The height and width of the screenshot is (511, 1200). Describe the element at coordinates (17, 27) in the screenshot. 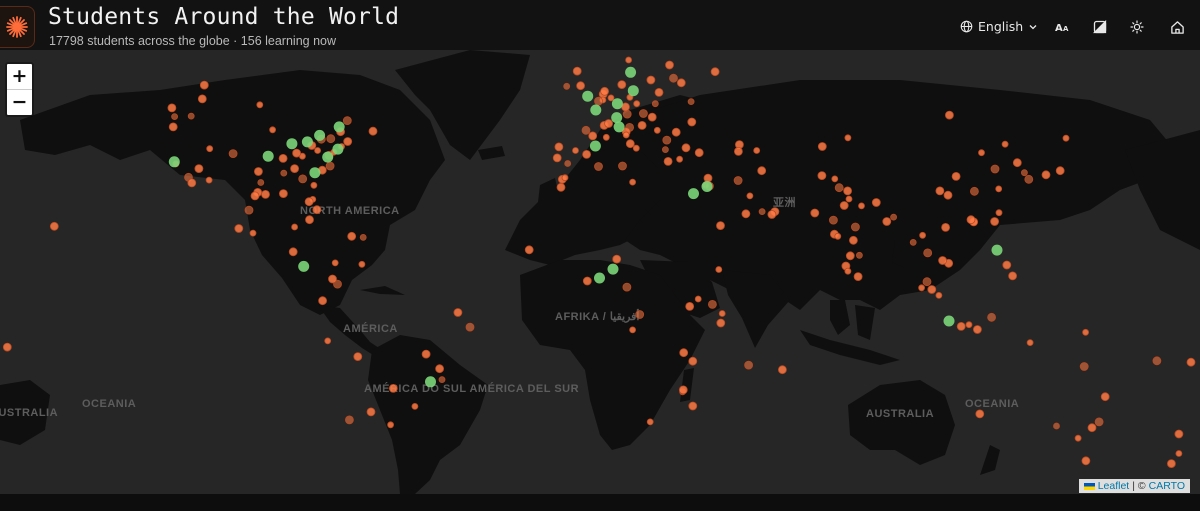

I see `asterisk-logo-icon` at that location.